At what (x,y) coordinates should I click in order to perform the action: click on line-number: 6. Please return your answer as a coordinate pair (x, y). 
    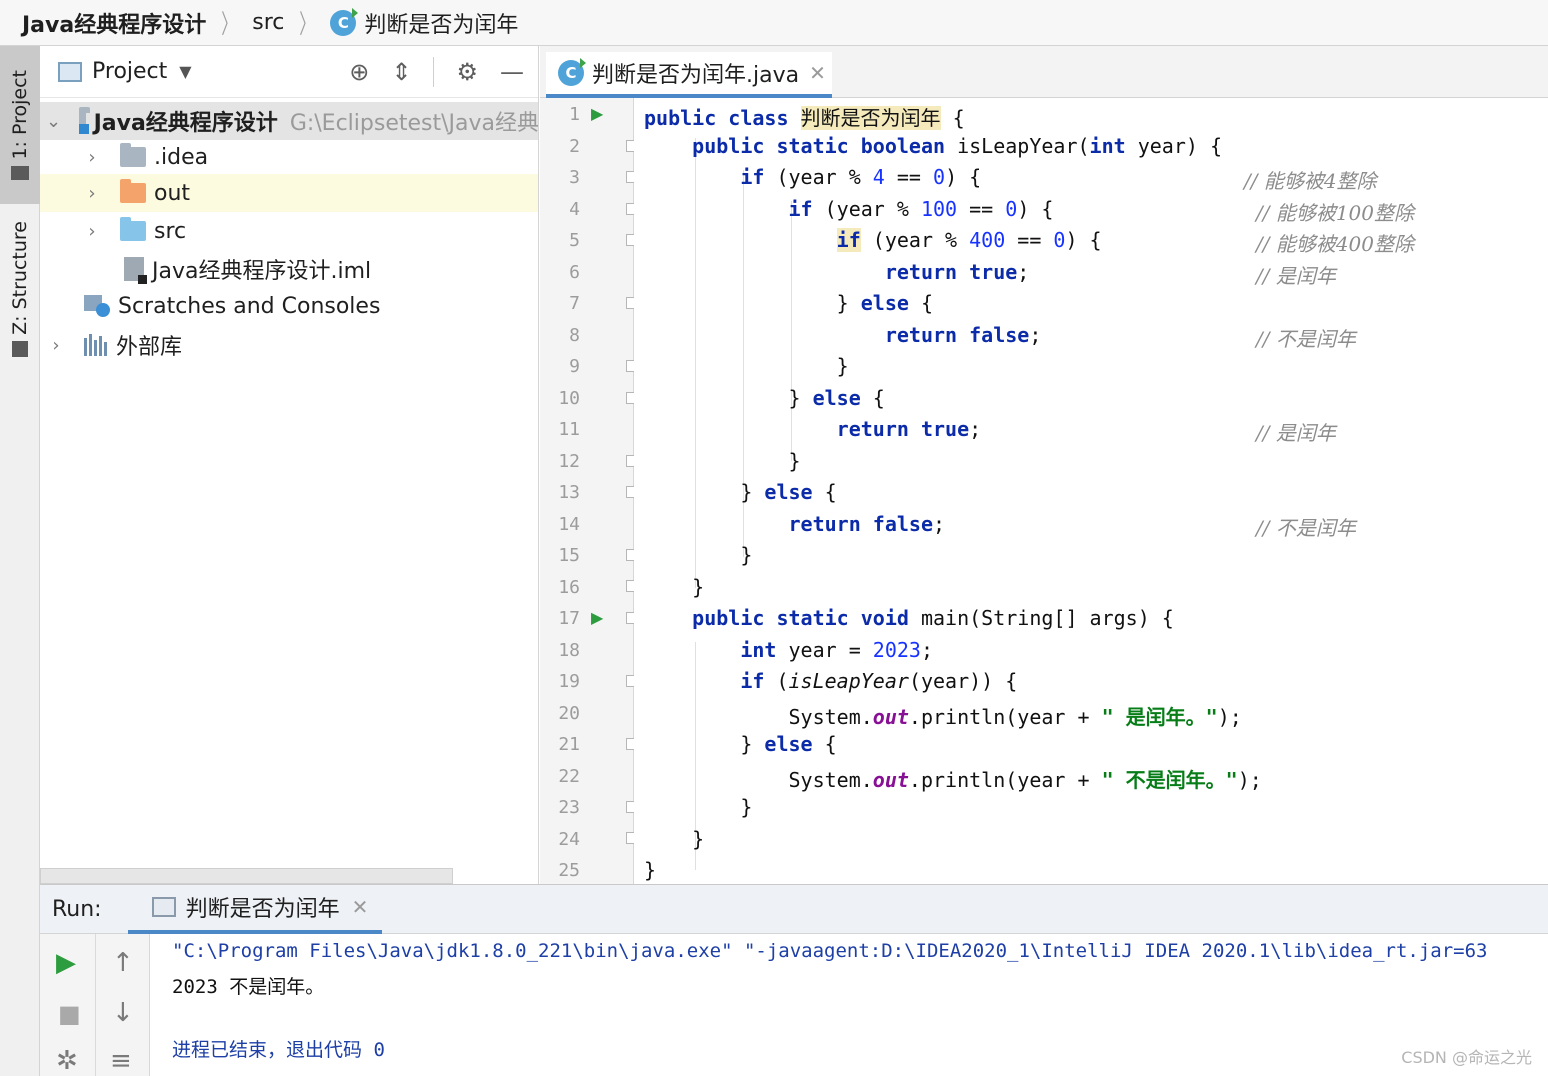
    Looking at the image, I should click on (574, 272).